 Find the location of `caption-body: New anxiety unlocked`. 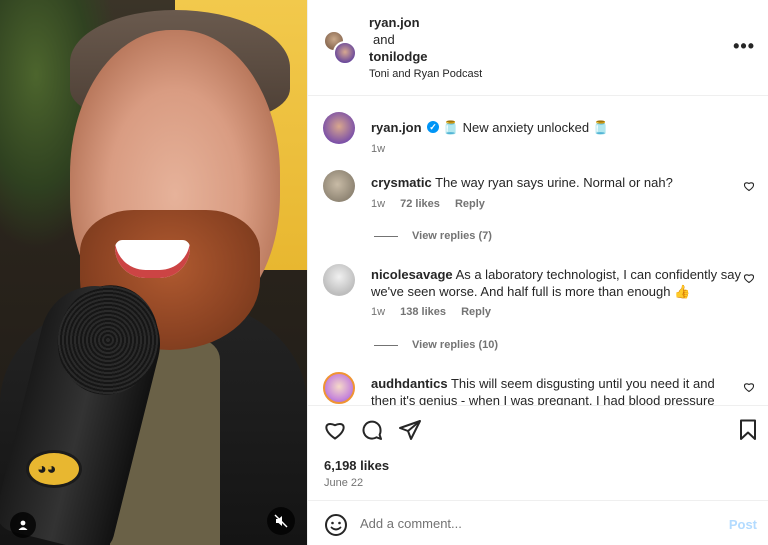

caption-body: New anxiety unlocked is located at coordinates (526, 127).